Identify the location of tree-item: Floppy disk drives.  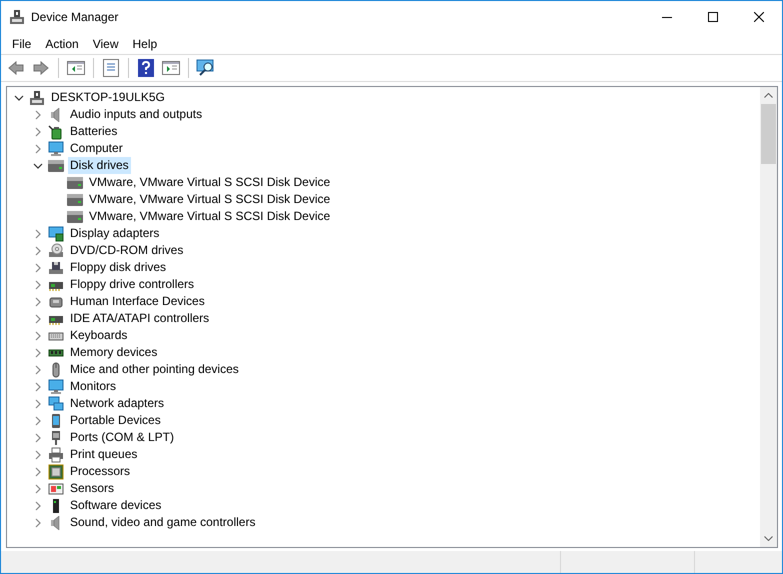
(118, 267).